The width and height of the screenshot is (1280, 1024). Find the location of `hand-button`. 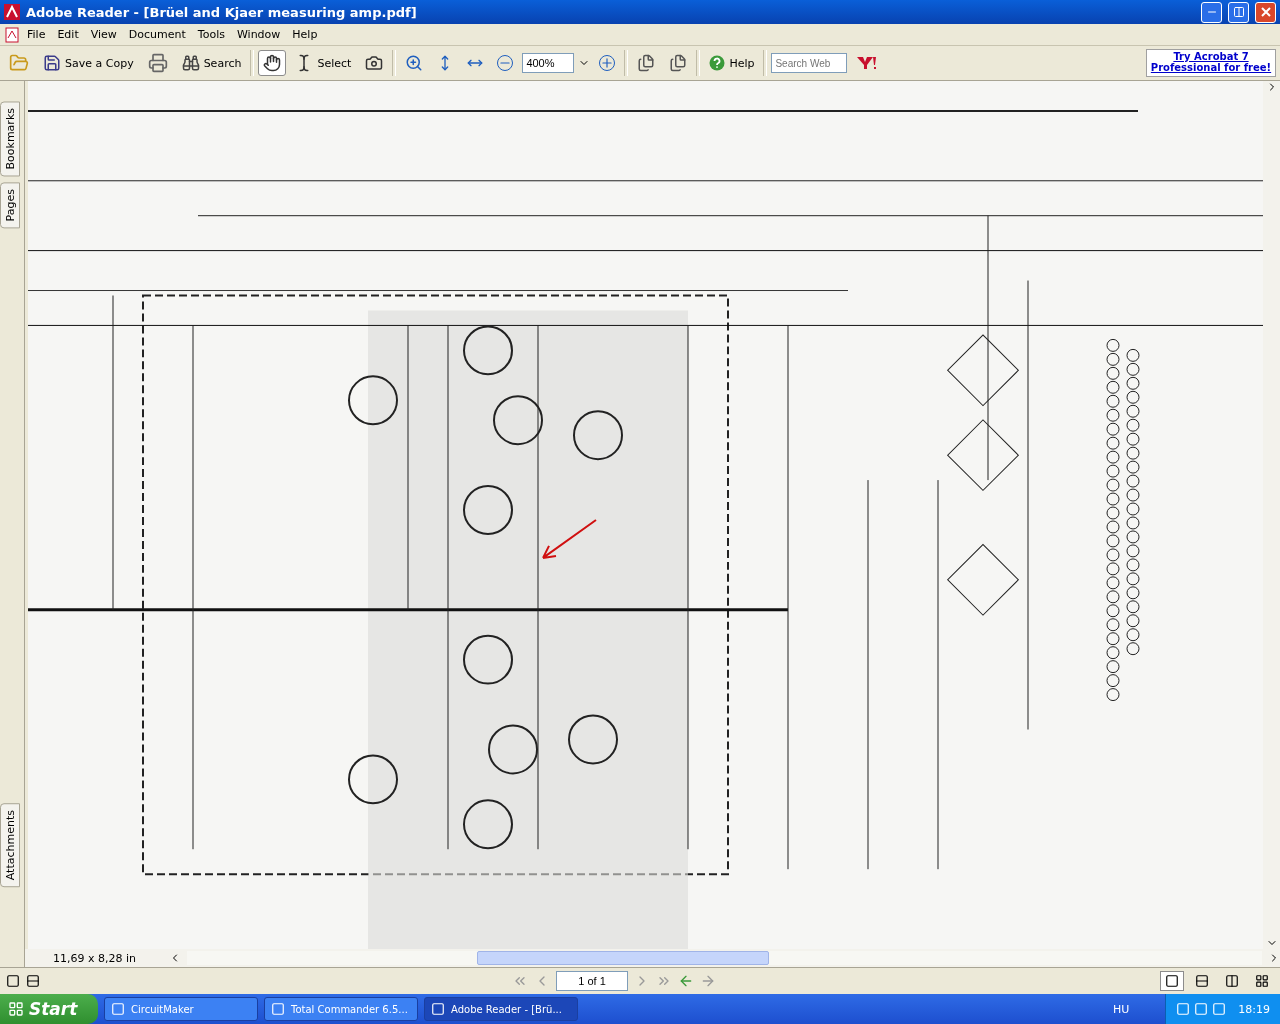

hand-button is located at coordinates (272, 63).